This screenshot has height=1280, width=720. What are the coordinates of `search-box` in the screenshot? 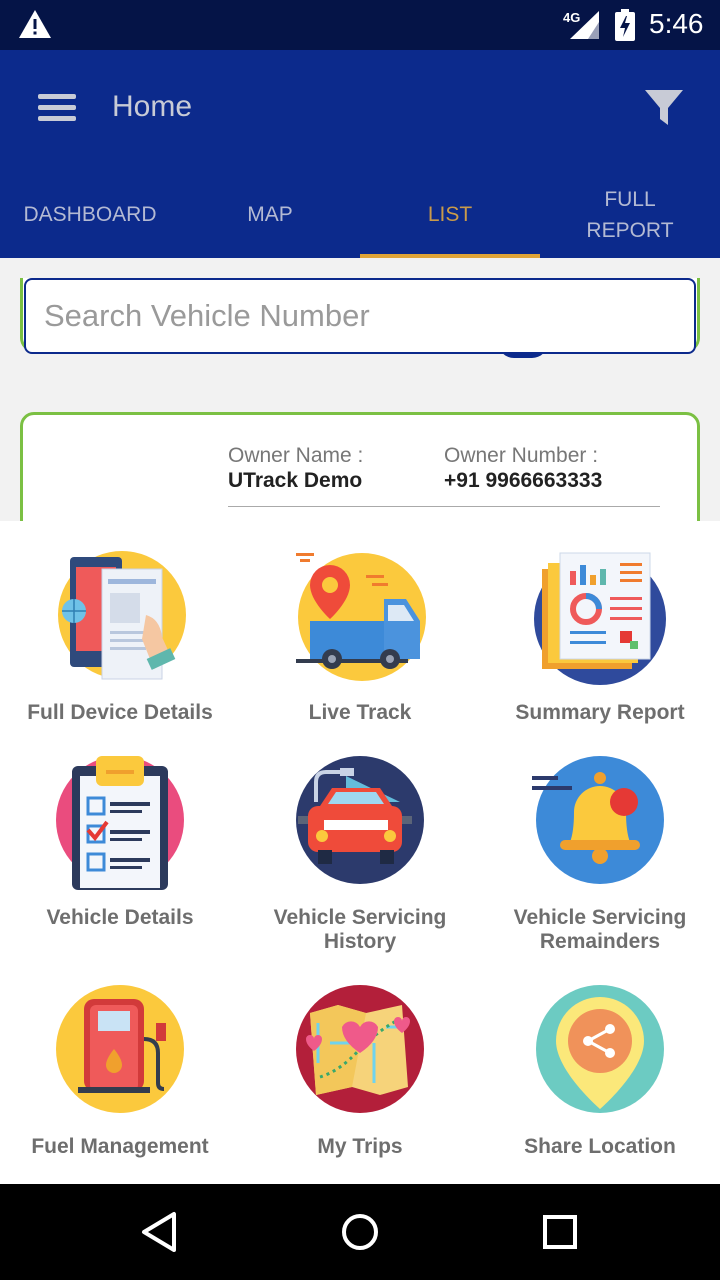 It's located at (360, 316).